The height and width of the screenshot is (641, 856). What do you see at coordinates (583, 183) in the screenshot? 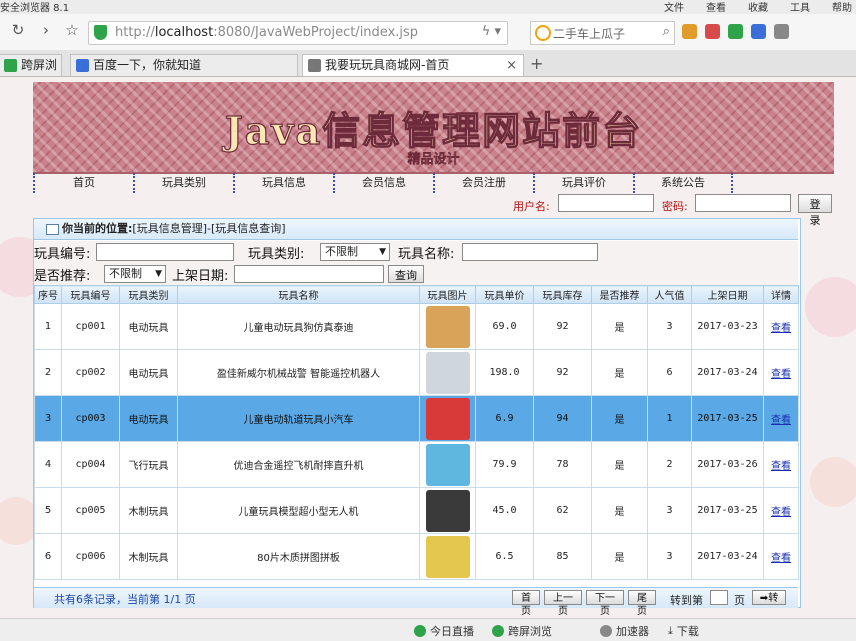
I see `nav-toy-review: 玩具评价` at bounding box center [583, 183].